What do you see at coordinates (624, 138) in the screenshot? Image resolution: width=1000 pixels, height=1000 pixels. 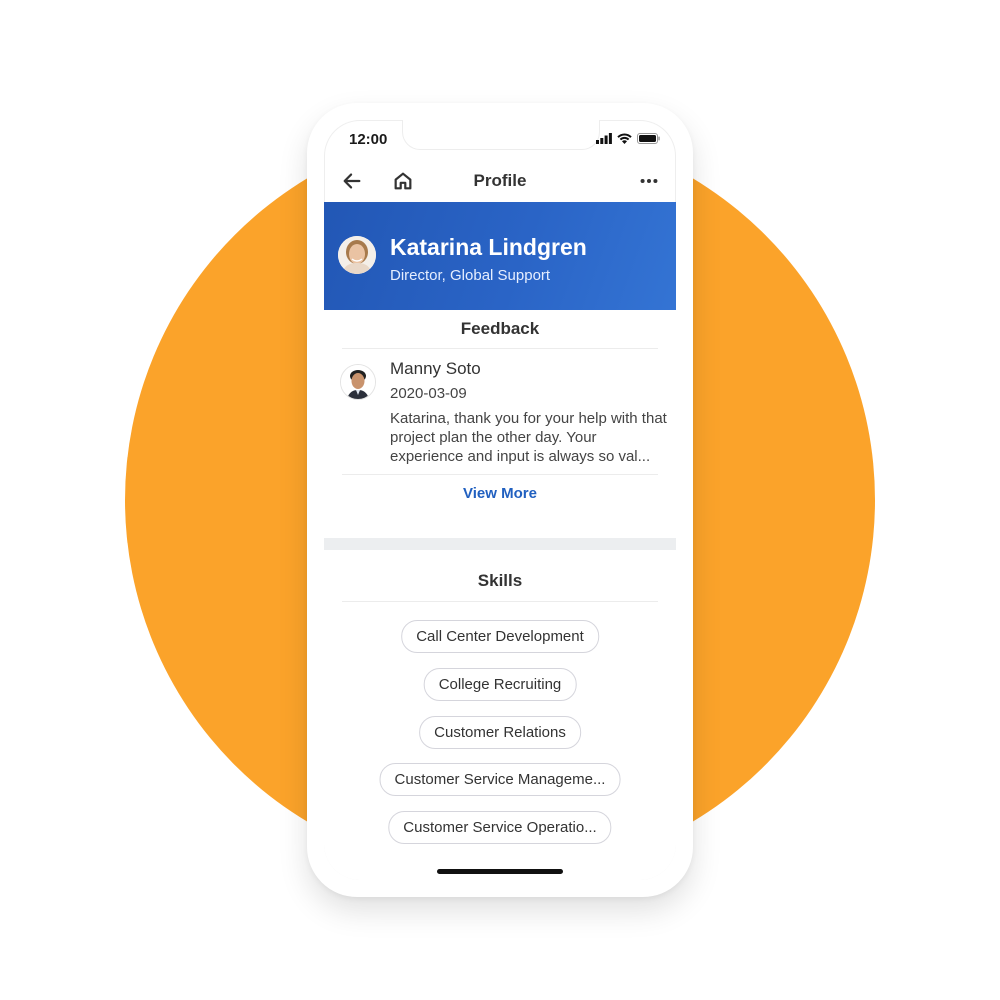 I see `wifi-icon` at bounding box center [624, 138].